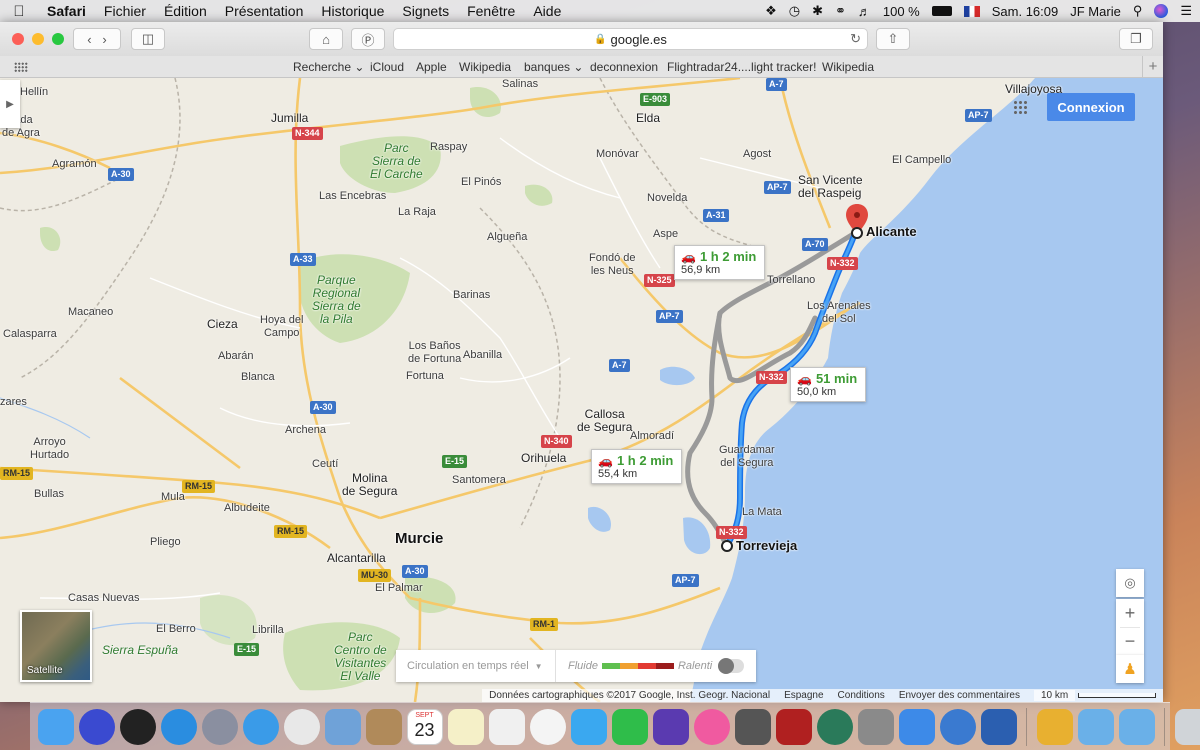 This screenshot has width=1200, height=750. What do you see at coordinates (793, 726) in the screenshot?
I see `photo-booth-icon` at bounding box center [793, 726].